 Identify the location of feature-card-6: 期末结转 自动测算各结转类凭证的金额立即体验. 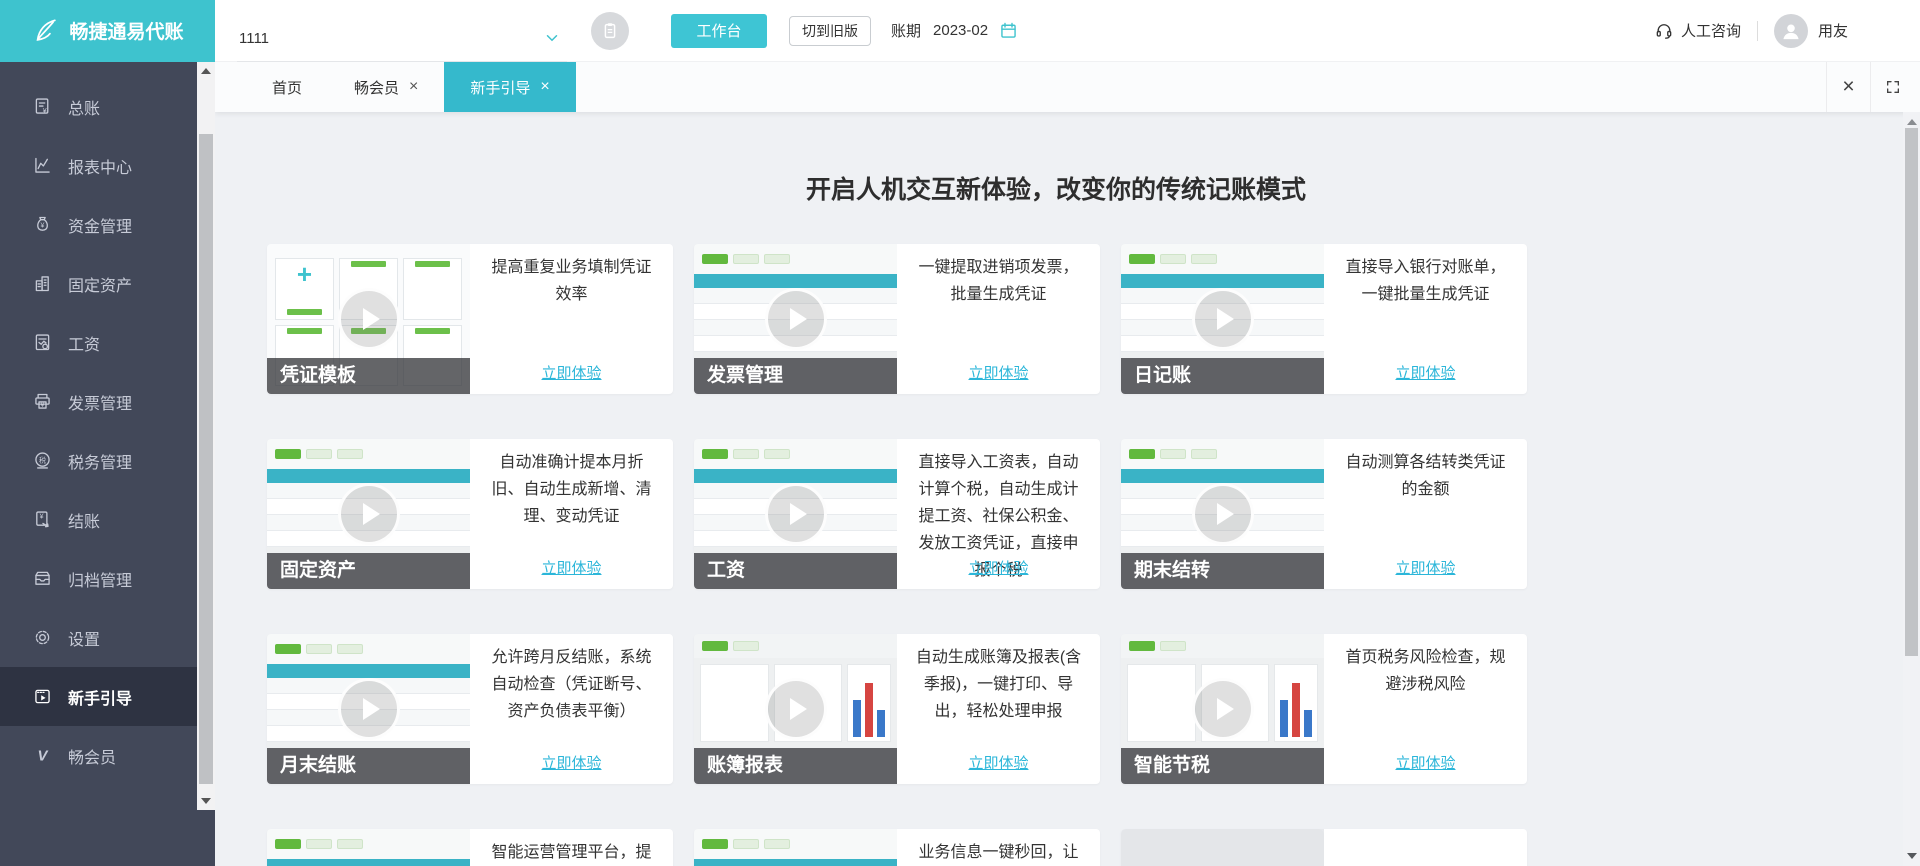
(1324, 514).